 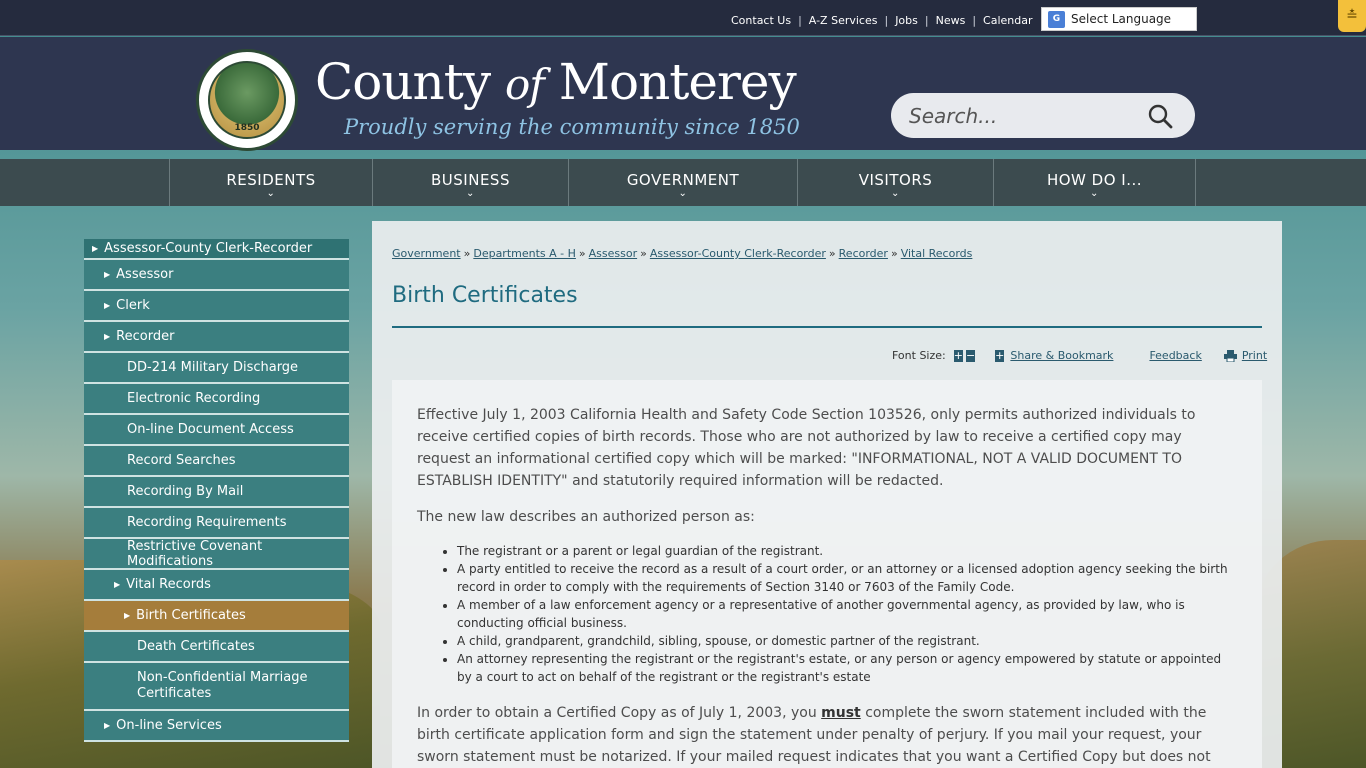 What do you see at coordinates (524, 253) in the screenshot?
I see `breadcrumb-link: Departments A - H` at bounding box center [524, 253].